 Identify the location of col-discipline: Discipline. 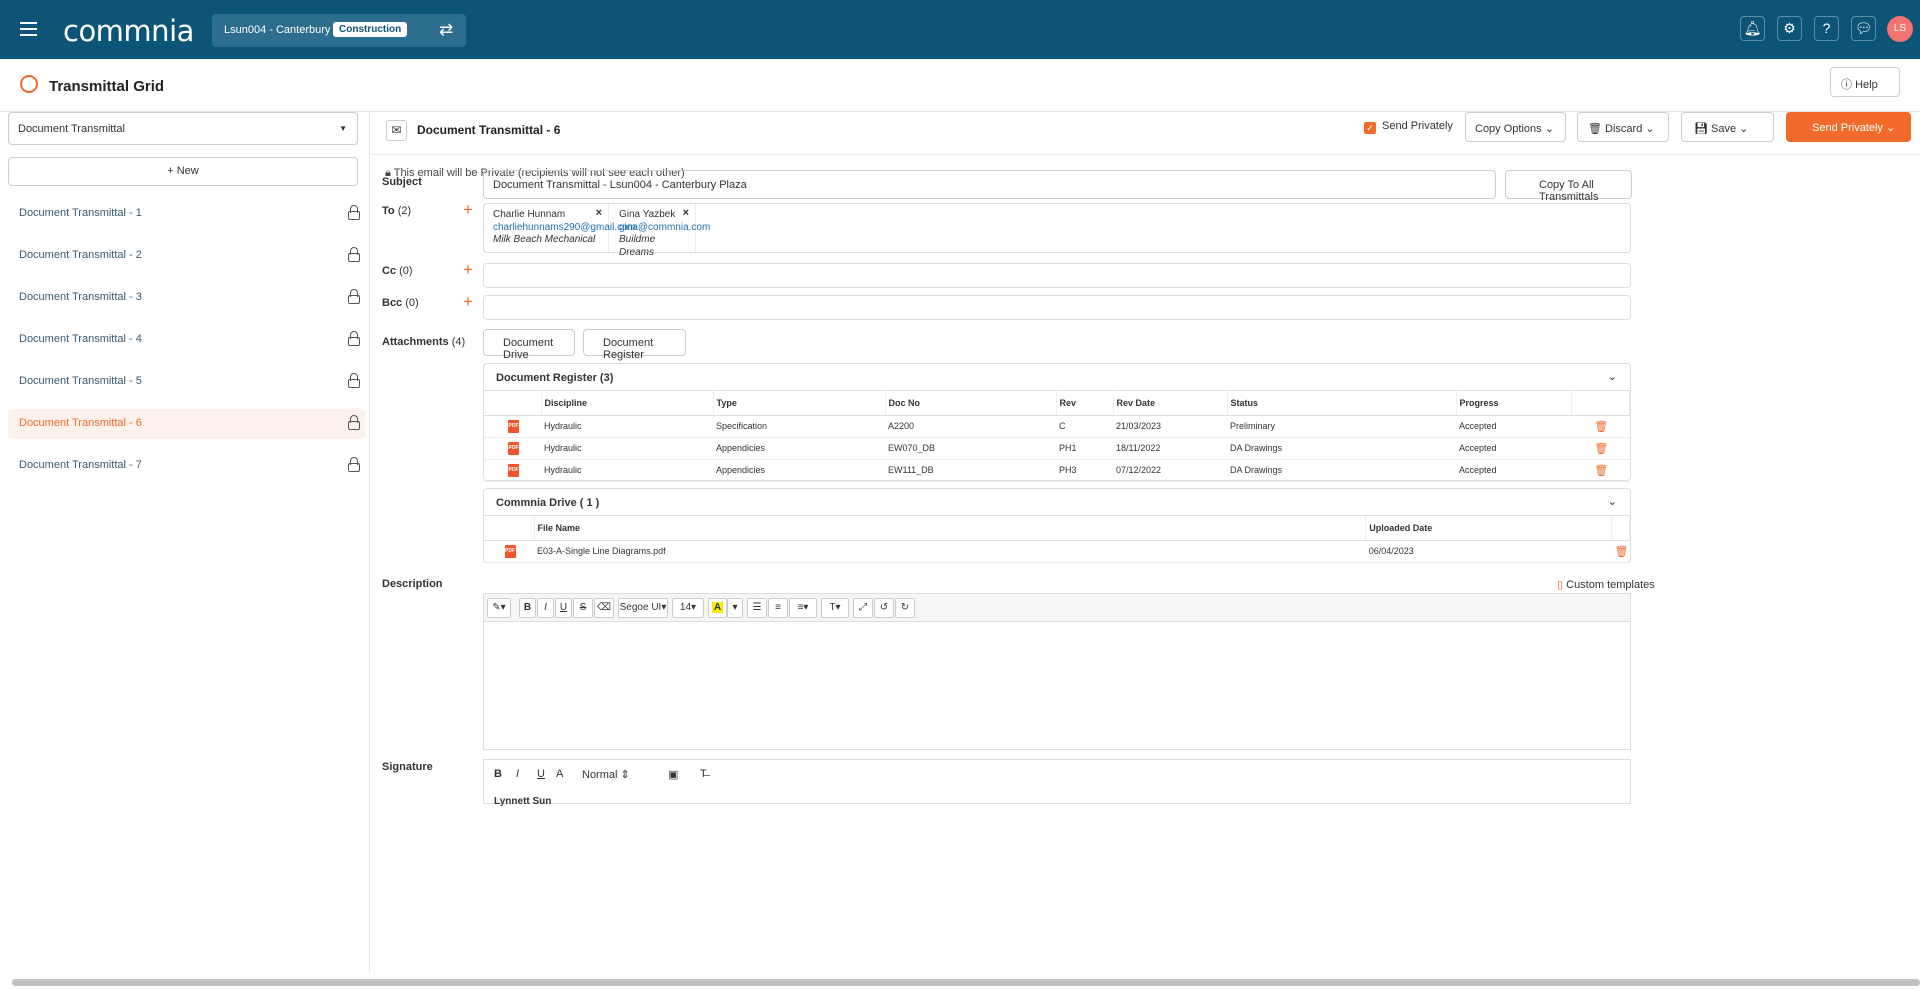
(627, 403).